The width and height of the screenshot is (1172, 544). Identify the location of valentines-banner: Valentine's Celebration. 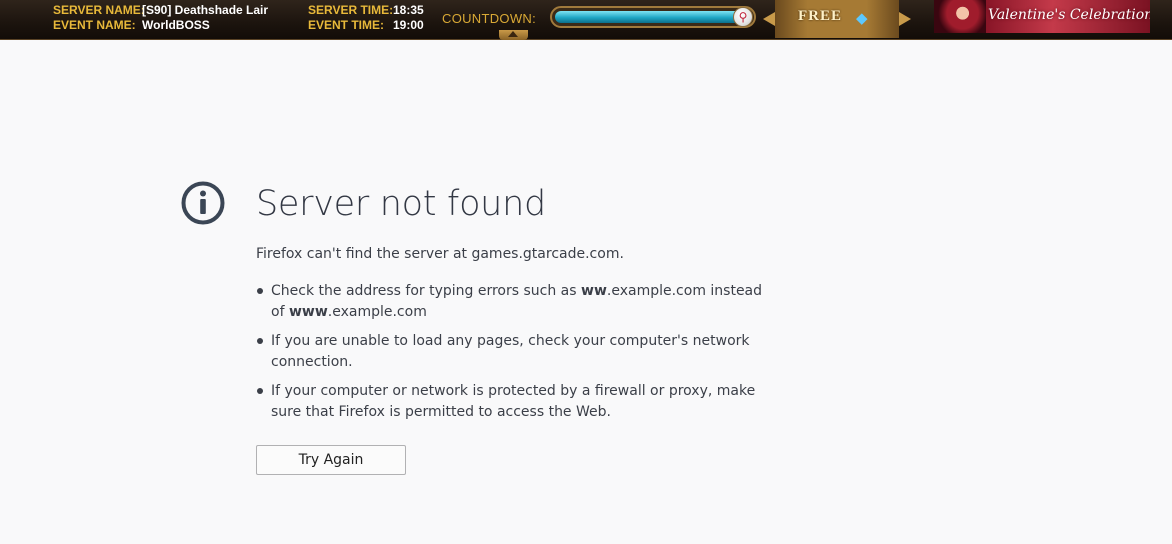
(1042, 16).